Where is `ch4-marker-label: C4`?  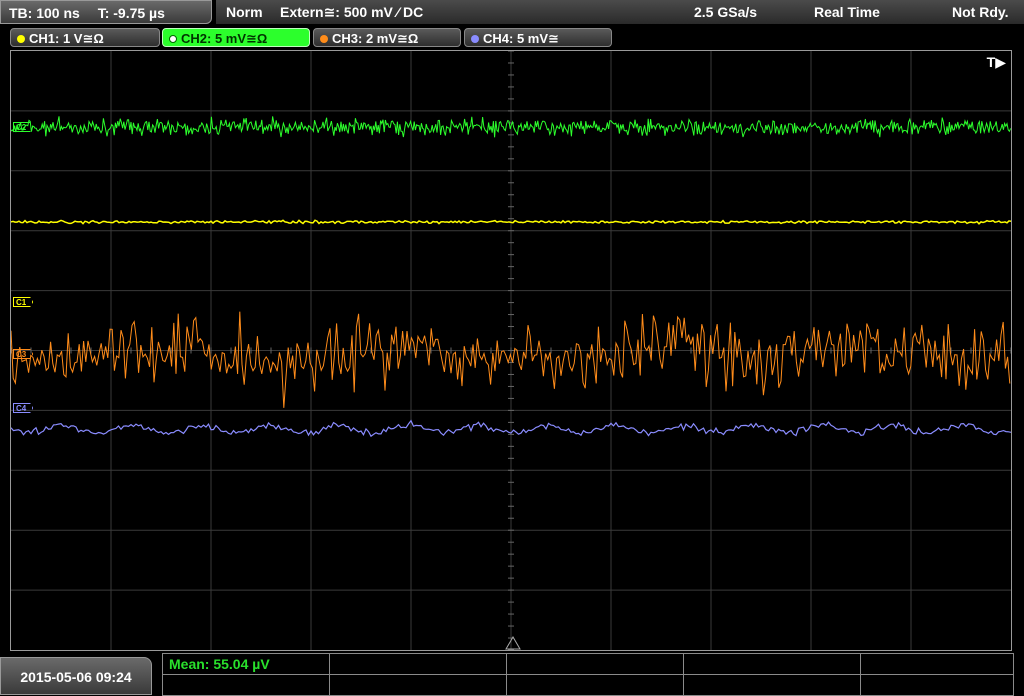 ch4-marker-label: C4 is located at coordinates (21, 408).